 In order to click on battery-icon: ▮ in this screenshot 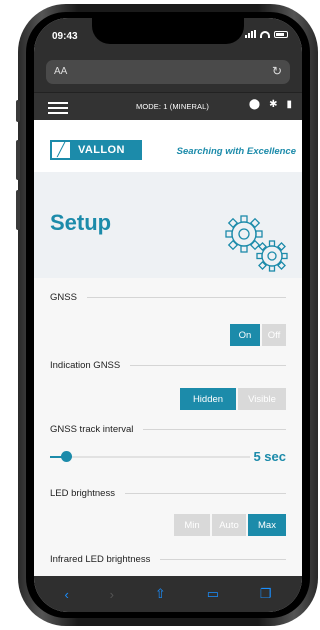, I will do `click(289, 104)`.